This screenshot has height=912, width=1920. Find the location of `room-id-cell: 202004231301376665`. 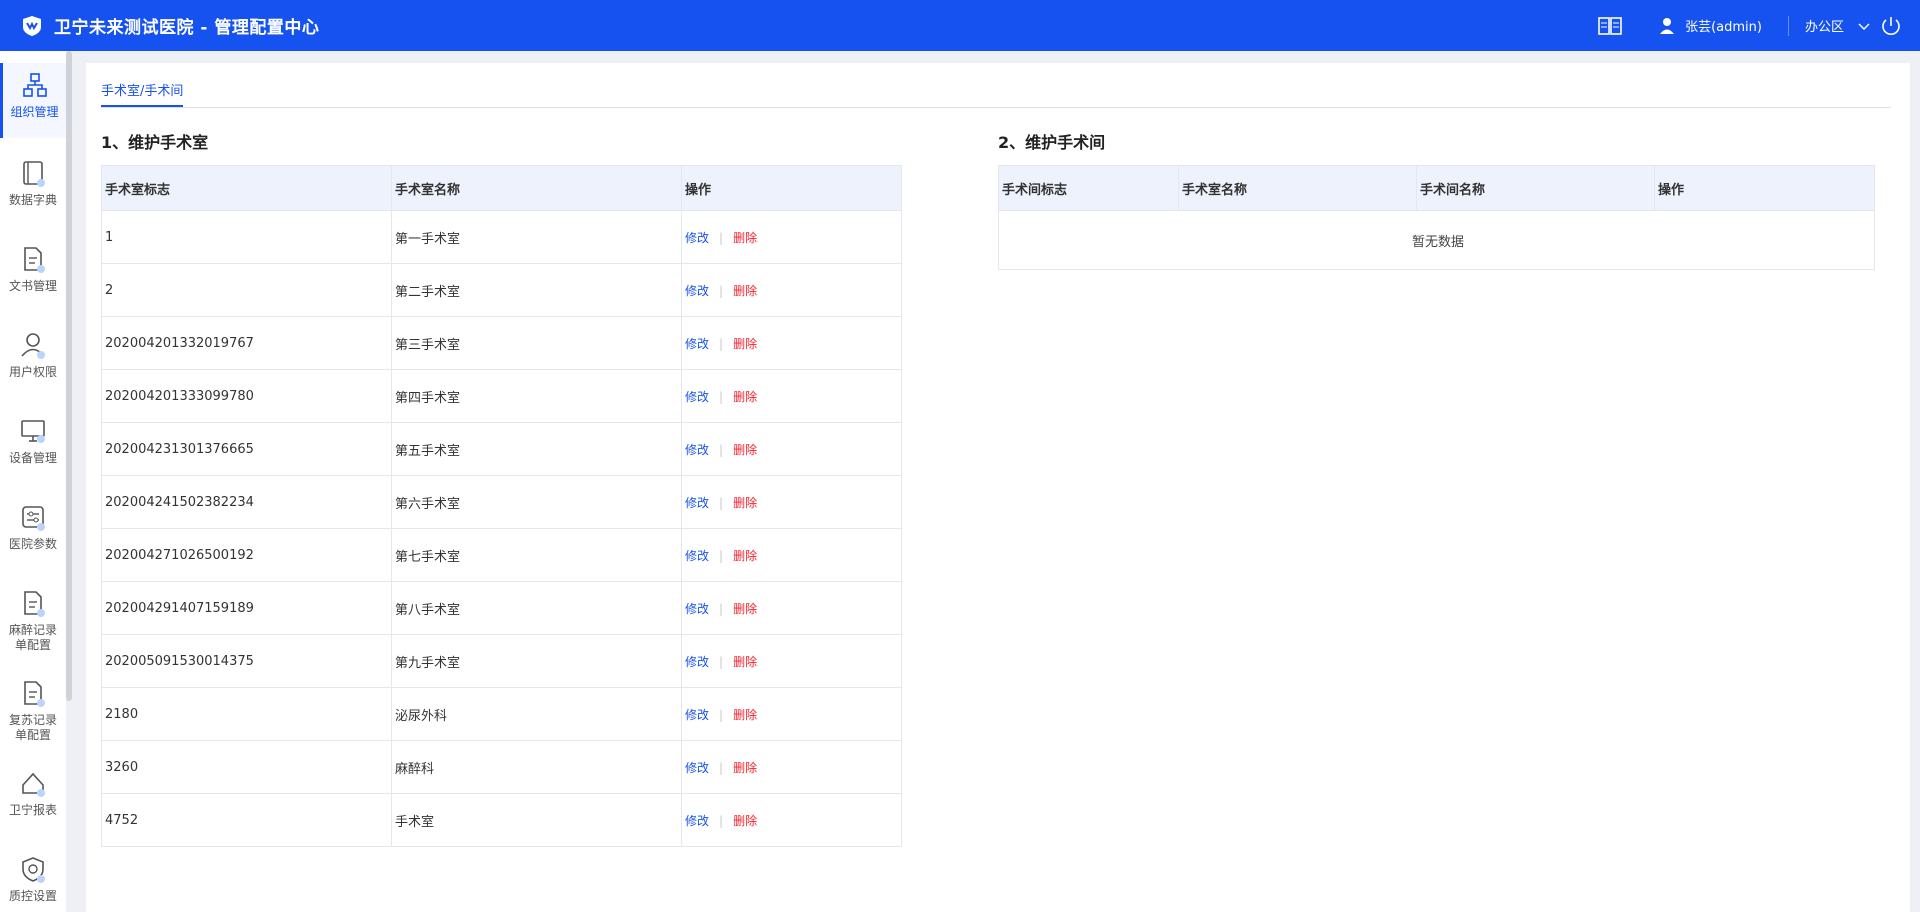

room-id-cell: 202004231301376665 is located at coordinates (246, 449).